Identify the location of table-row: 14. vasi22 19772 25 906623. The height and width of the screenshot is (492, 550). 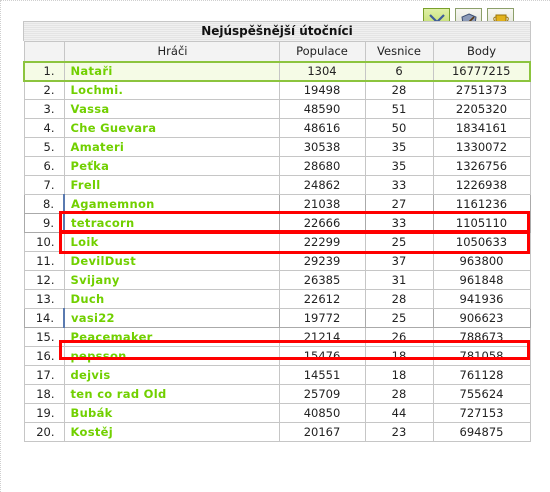
(277, 318).